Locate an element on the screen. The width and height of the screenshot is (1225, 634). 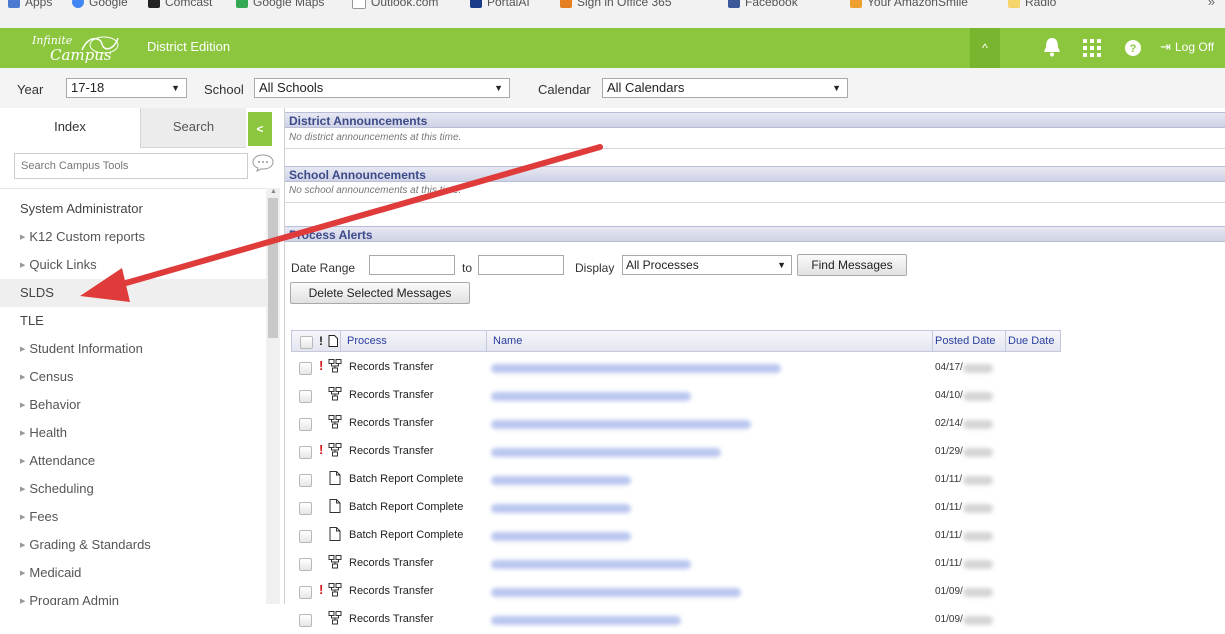
display-select: All Processes ▼ is located at coordinates (707, 265).